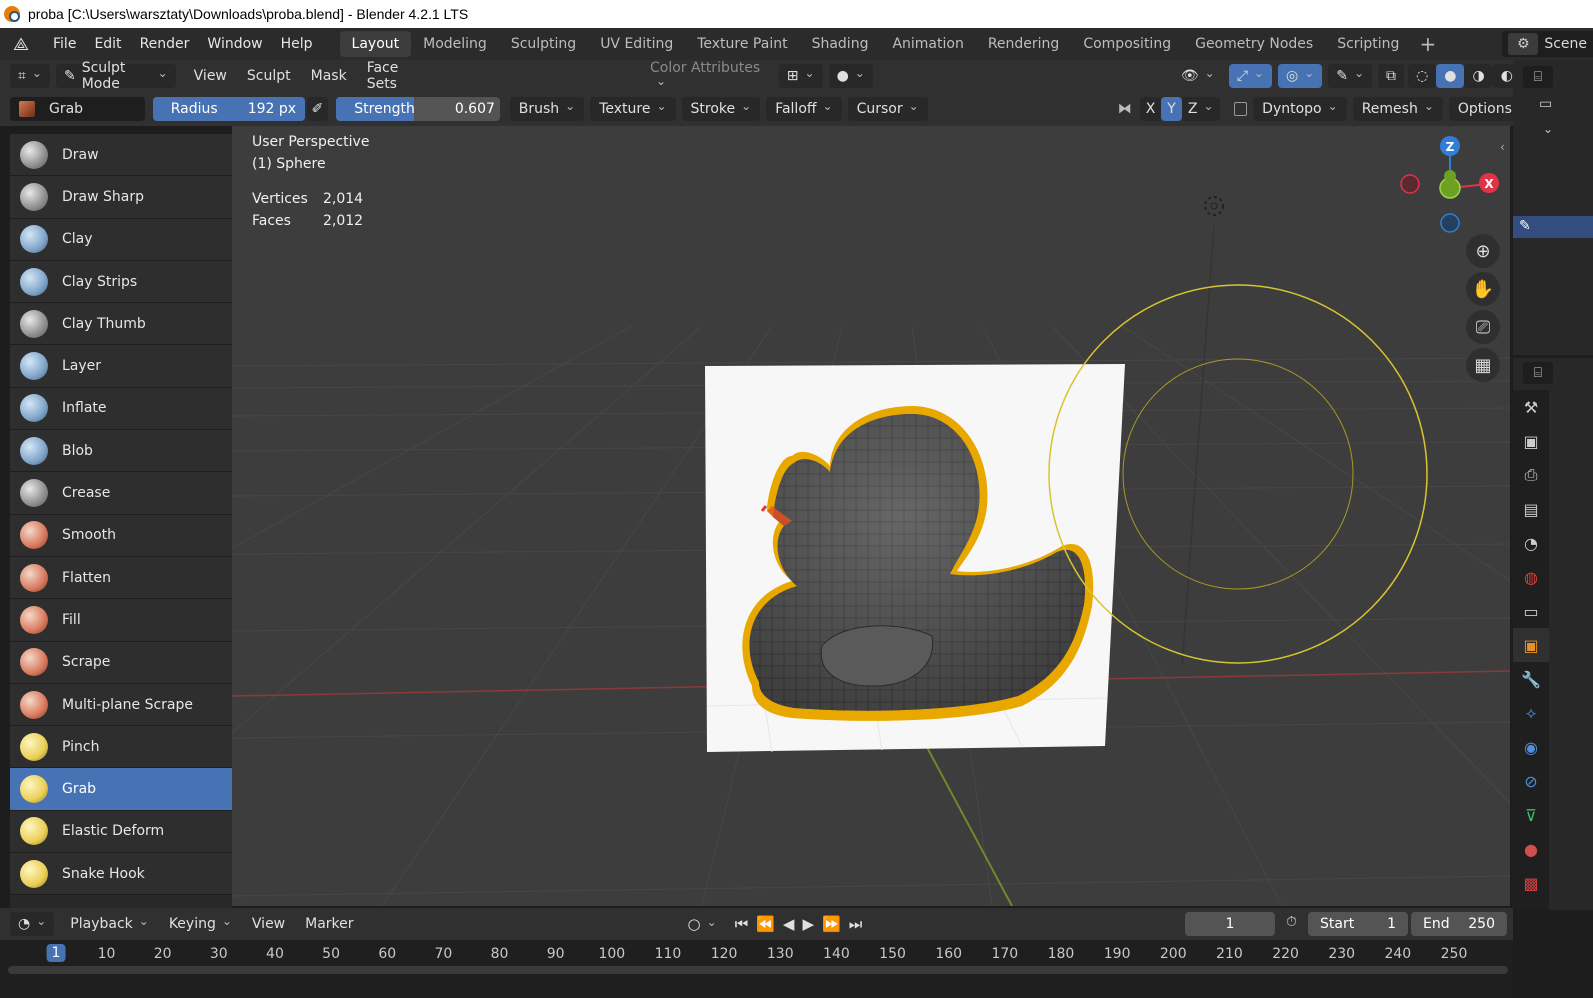  I want to click on symmetry-z: Z, so click(1200, 109).